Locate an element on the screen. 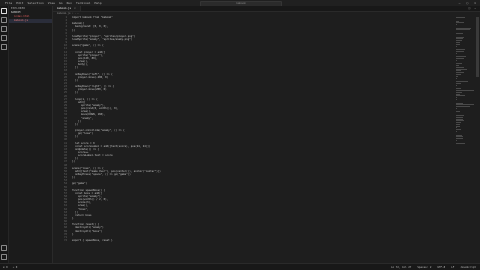 The width and height of the screenshot is (480, 270). explorer-sidebar: EXPLORER KABOOM index.html kaboom.js is located at coordinates (31, 135).